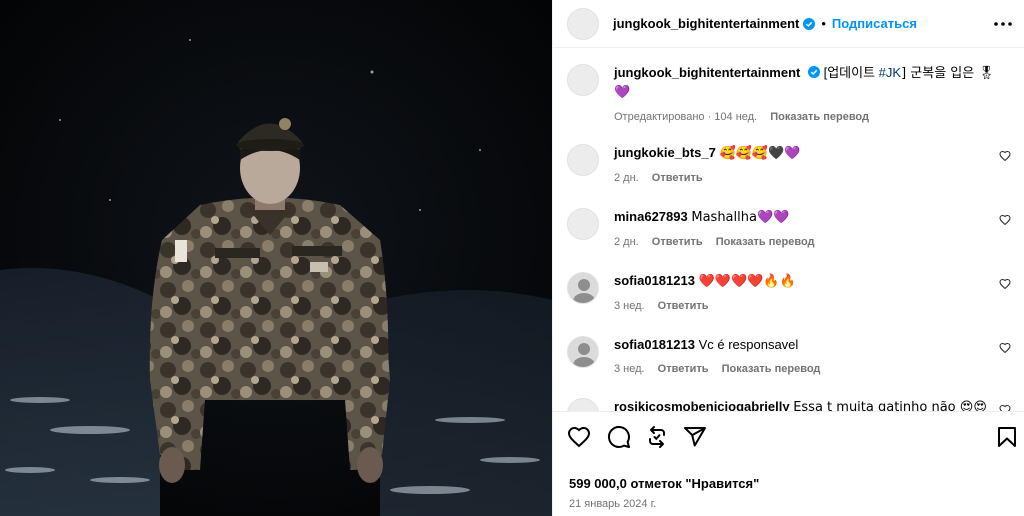 This screenshot has width=1024, height=516. Describe the element at coordinates (664, 483) in the screenshot. I see `likes-count: 599 000,0 отметок "Нравится"` at that location.